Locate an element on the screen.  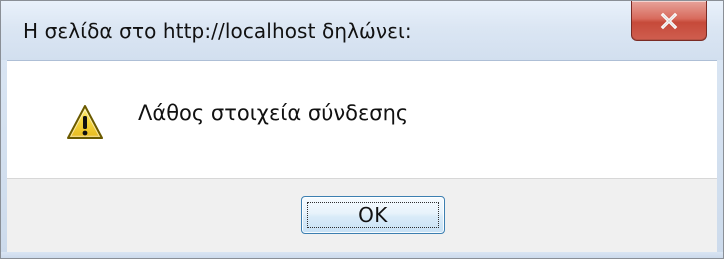
ok-button-label: OK is located at coordinates (373, 215).